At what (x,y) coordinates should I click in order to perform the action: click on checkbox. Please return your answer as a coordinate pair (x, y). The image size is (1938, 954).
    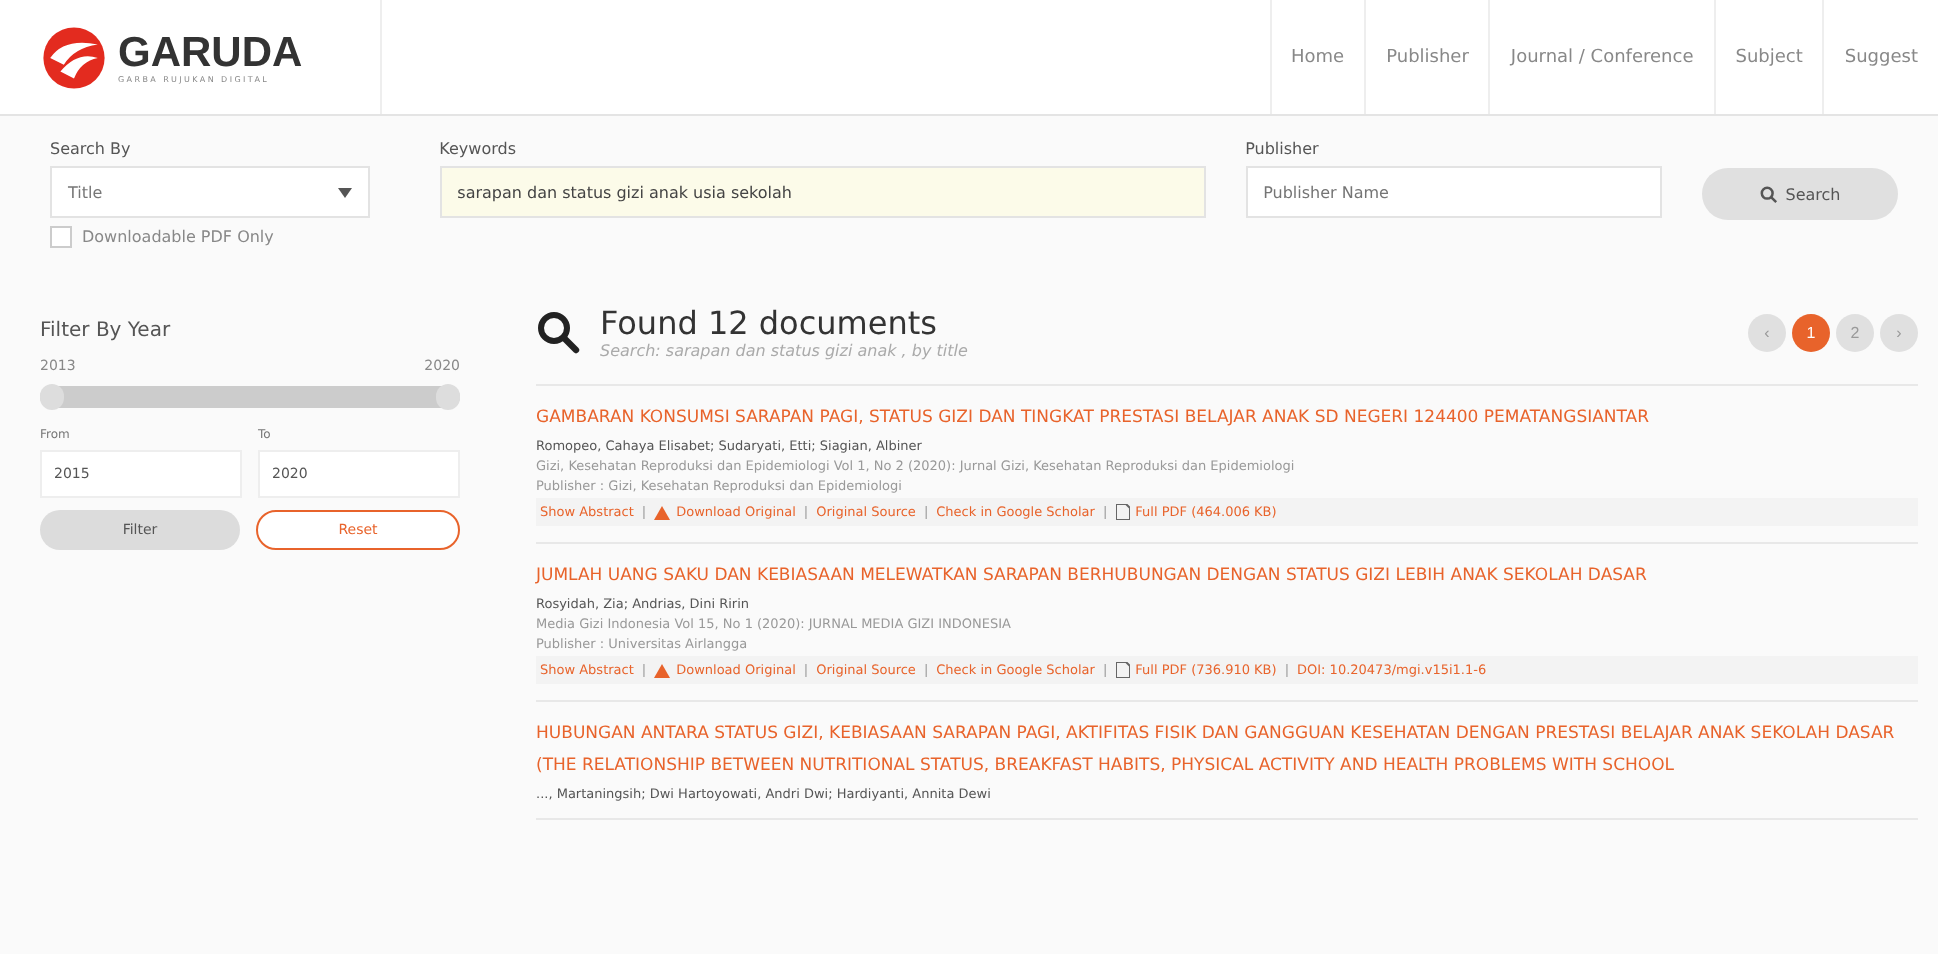
    Looking at the image, I should click on (61, 237).